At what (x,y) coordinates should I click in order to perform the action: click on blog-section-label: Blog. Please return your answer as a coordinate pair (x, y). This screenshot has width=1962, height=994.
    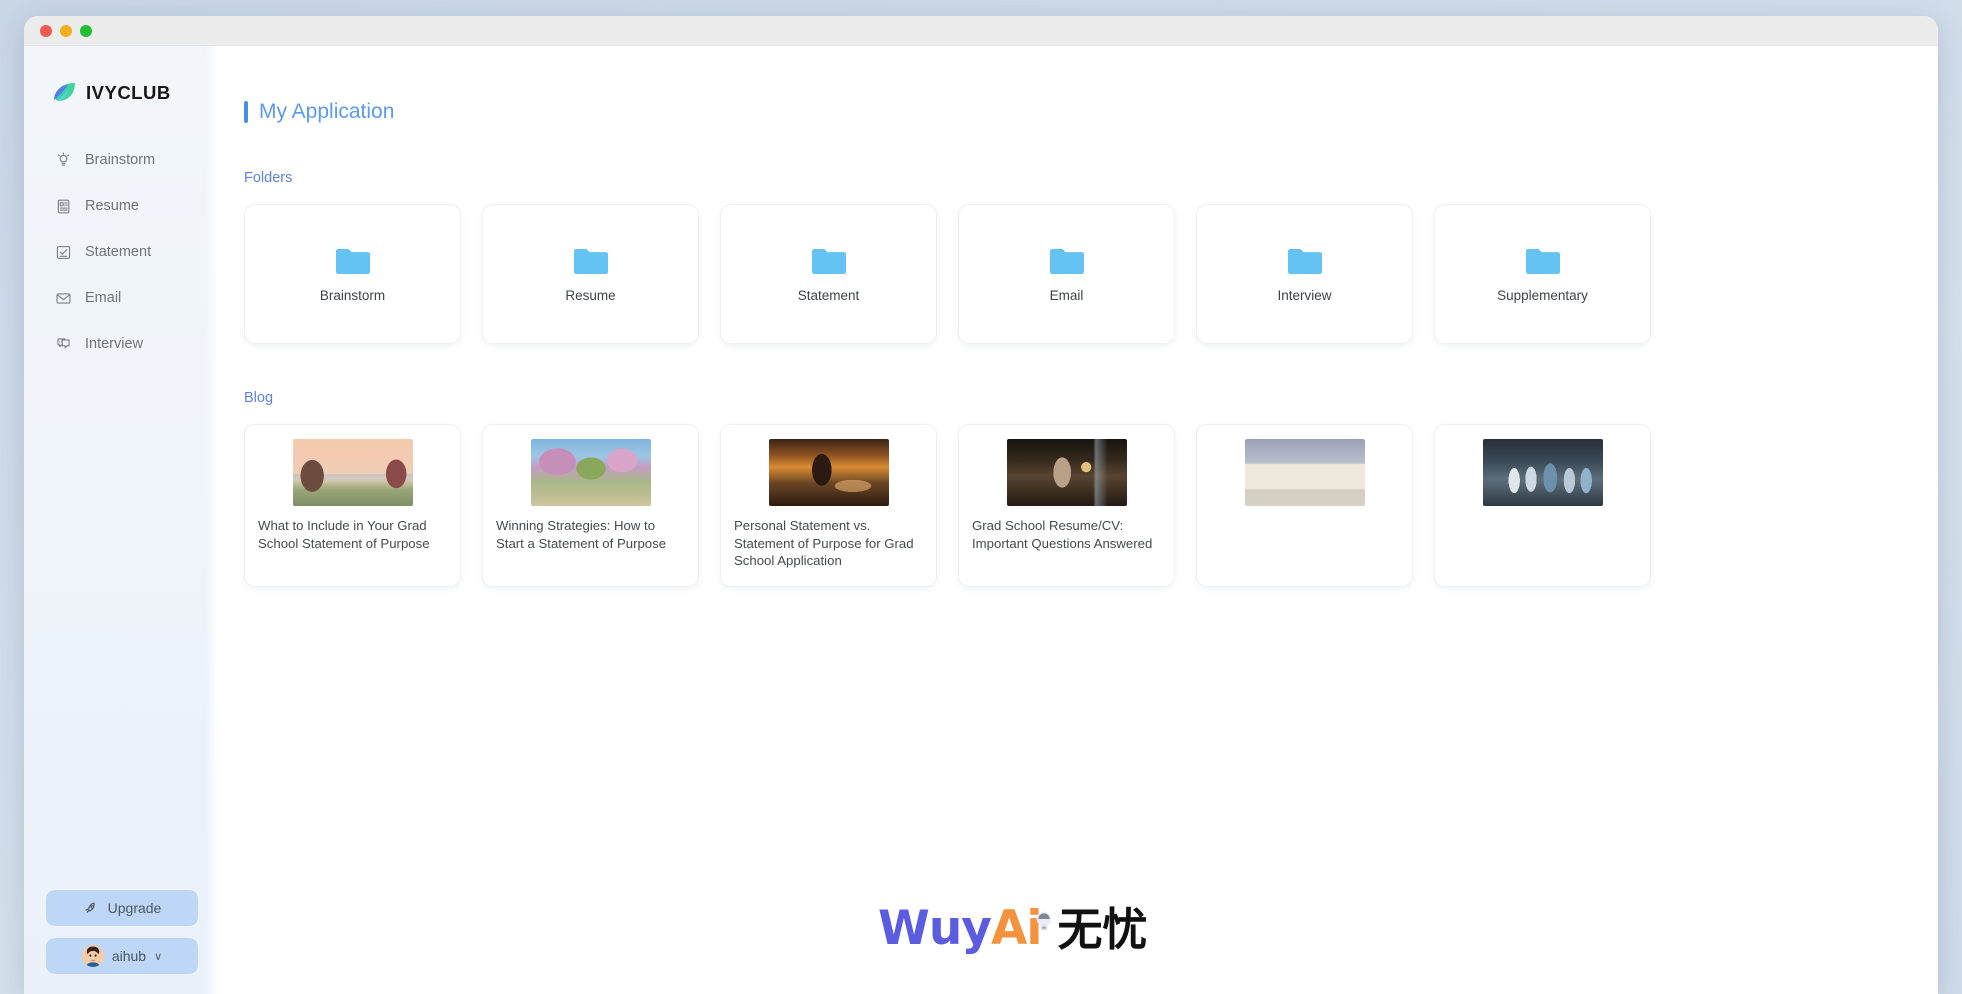
    Looking at the image, I should click on (259, 398).